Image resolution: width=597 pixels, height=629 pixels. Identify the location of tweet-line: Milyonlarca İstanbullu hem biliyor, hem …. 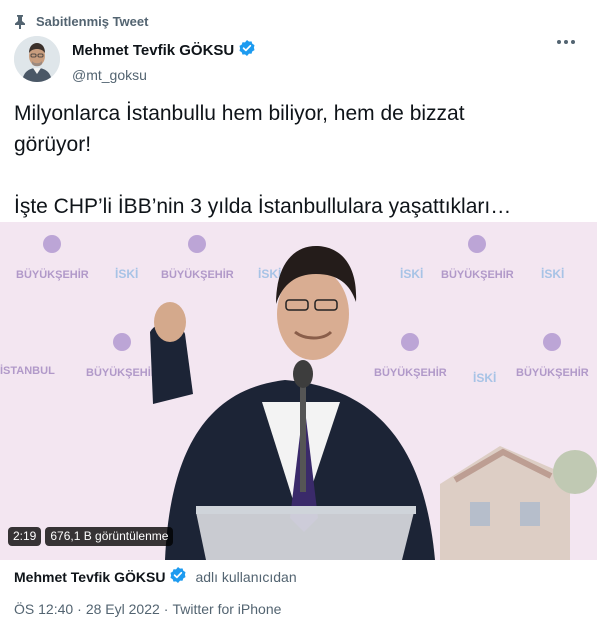
(239, 113).